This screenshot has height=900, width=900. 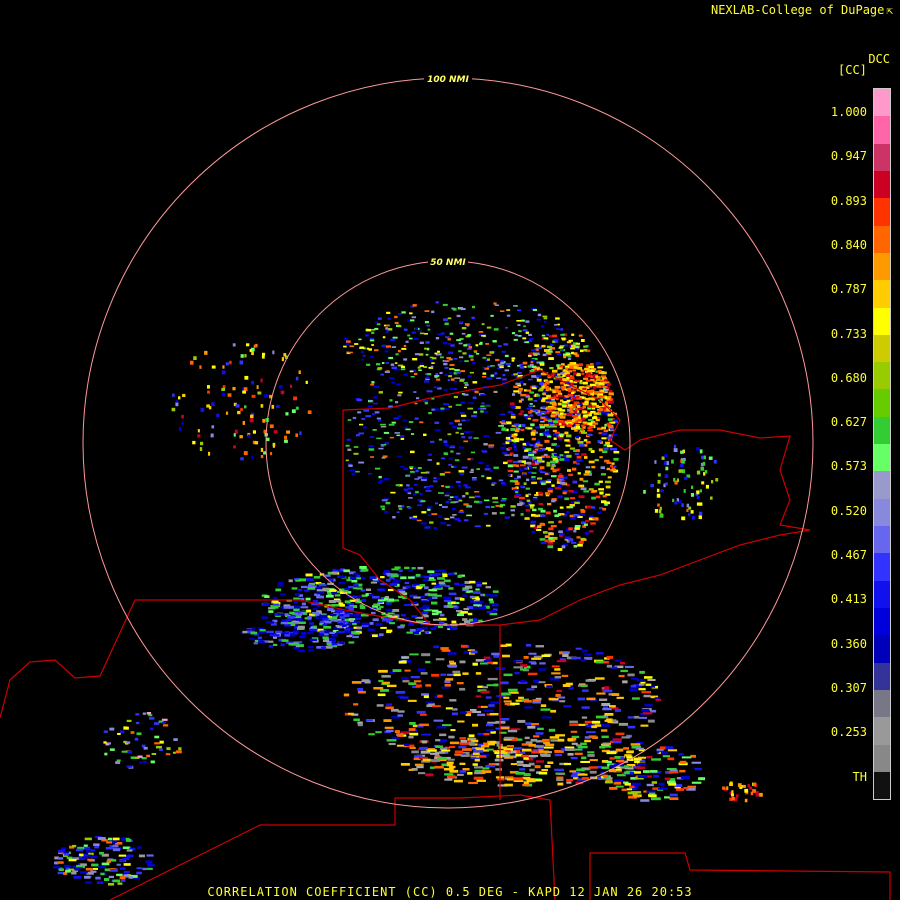 I want to click on credit-link: NEXLAB-College of DuPage ⇱, so click(x=802, y=10).